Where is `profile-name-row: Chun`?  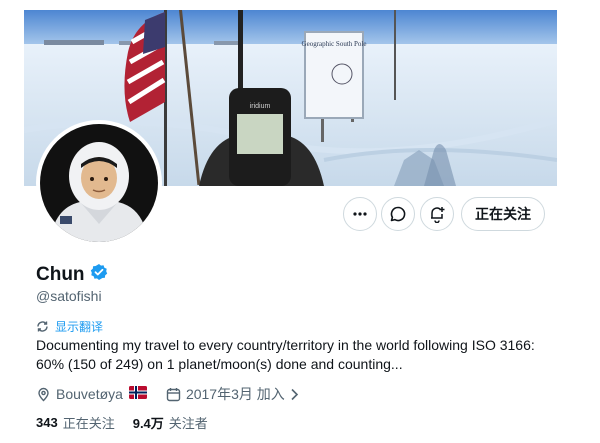
profile-name-row: Chun is located at coordinates (72, 274).